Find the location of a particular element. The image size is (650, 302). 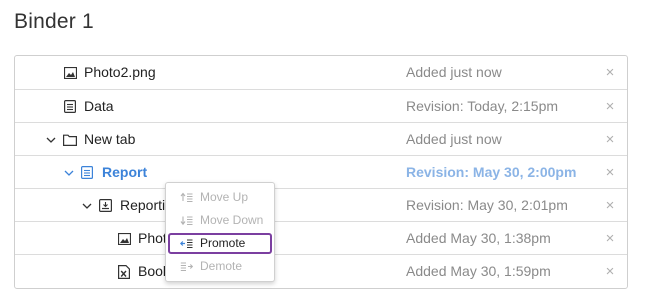

list-item: Data Revision: Today, 2:15pm × is located at coordinates (321, 105).